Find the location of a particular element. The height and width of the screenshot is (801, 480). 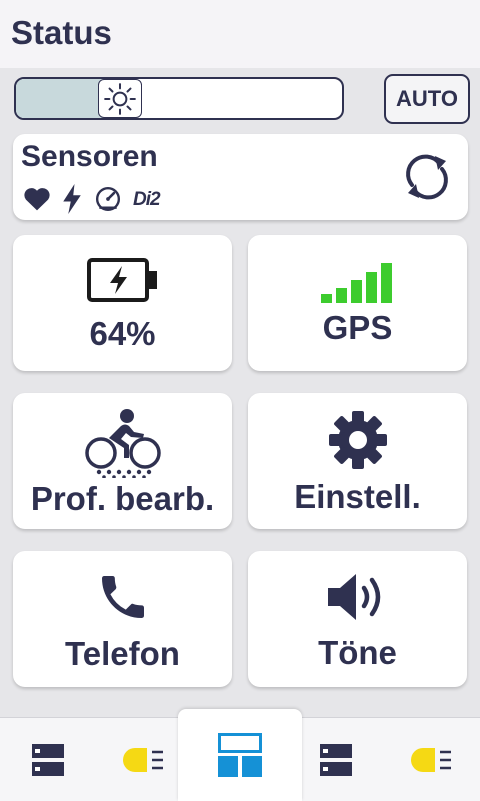

status-grid-icon is located at coordinates (240, 755).